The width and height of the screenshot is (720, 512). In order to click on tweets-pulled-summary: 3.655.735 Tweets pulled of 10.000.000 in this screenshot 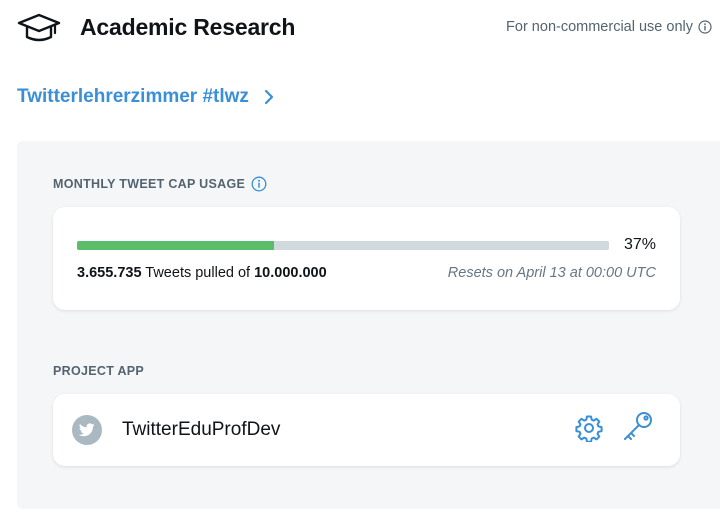, I will do `click(202, 273)`.